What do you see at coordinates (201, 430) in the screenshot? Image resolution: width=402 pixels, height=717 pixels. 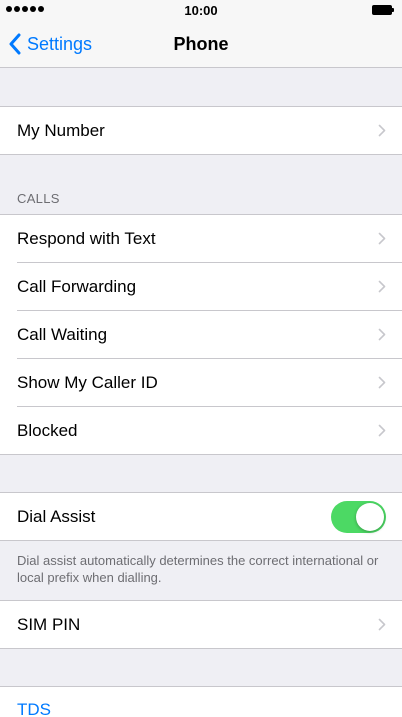 I see `blocked-row: Blocked` at bounding box center [201, 430].